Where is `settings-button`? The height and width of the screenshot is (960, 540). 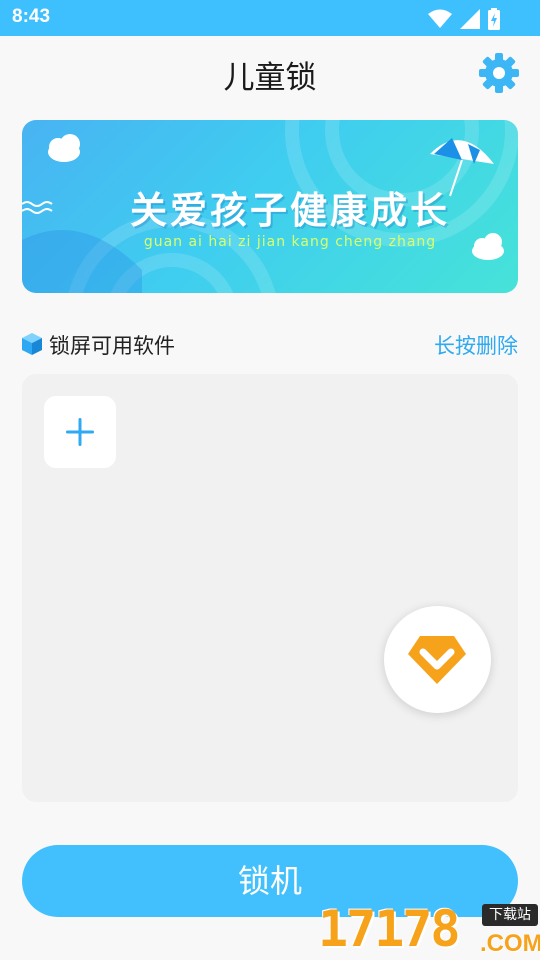
settings-button is located at coordinates (499, 73).